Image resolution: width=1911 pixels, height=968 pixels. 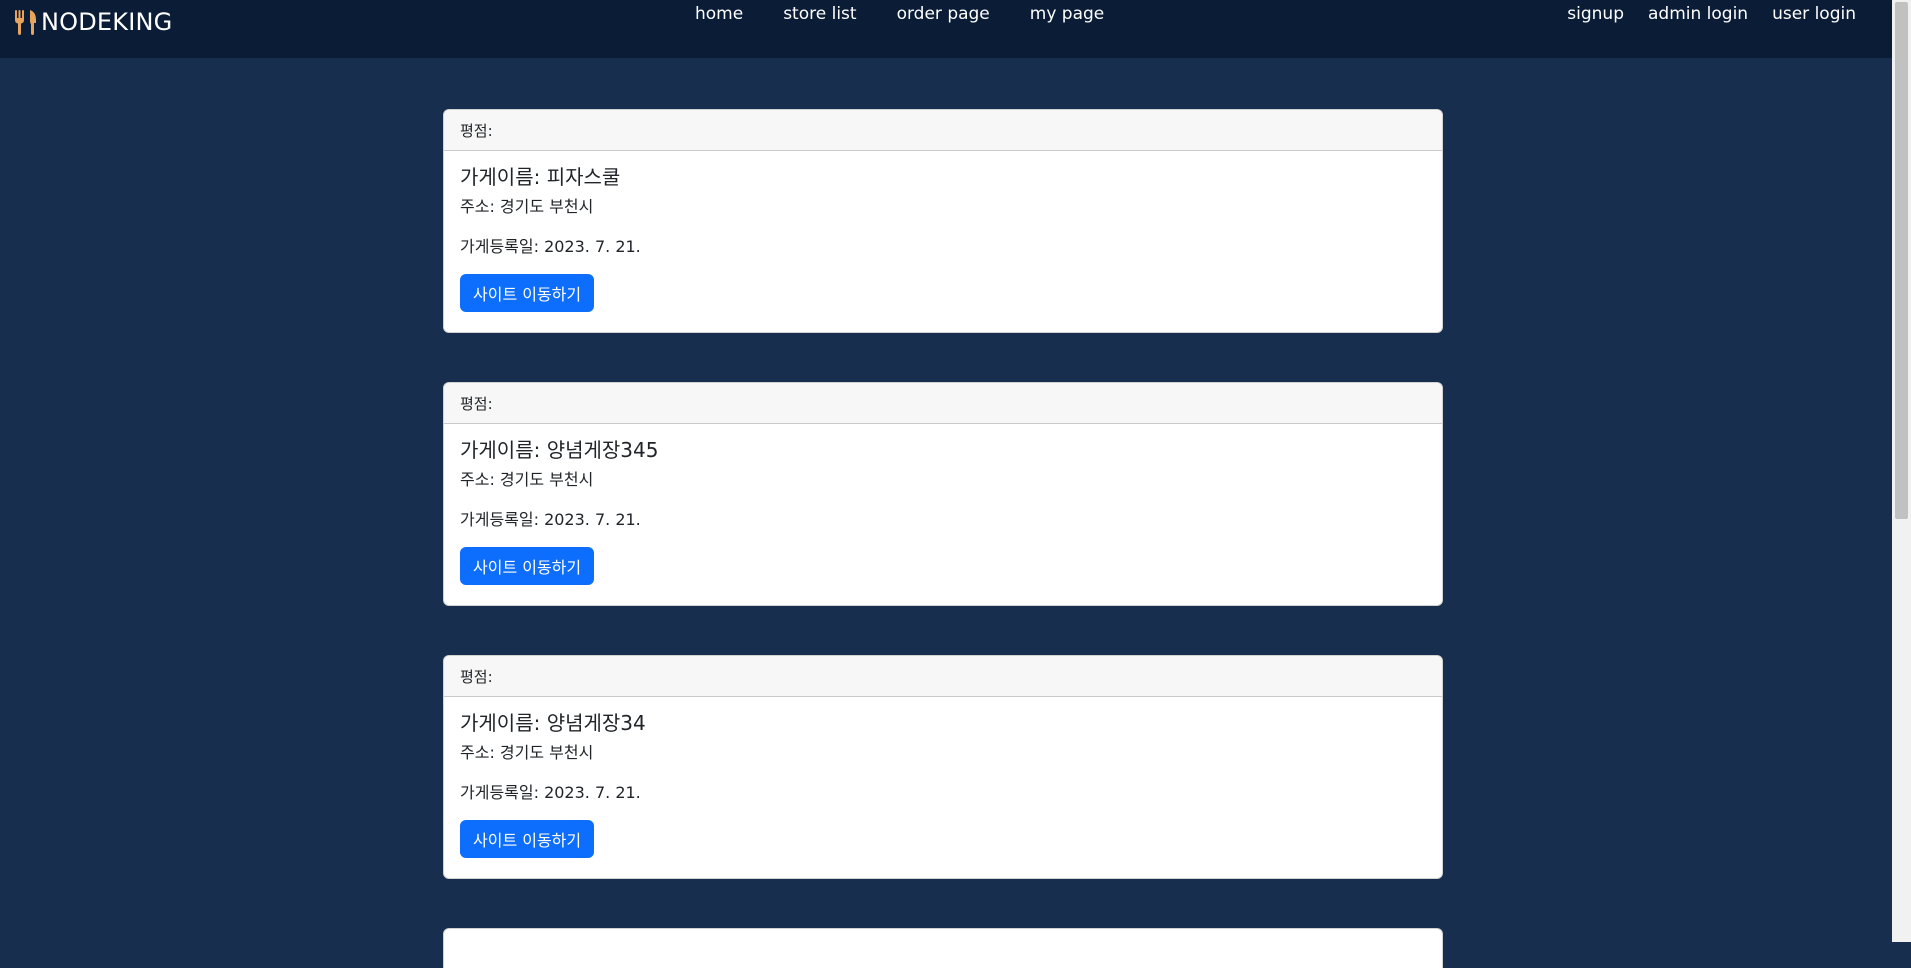 What do you see at coordinates (1595, 14) in the screenshot?
I see `signup-link: signup` at bounding box center [1595, 14].